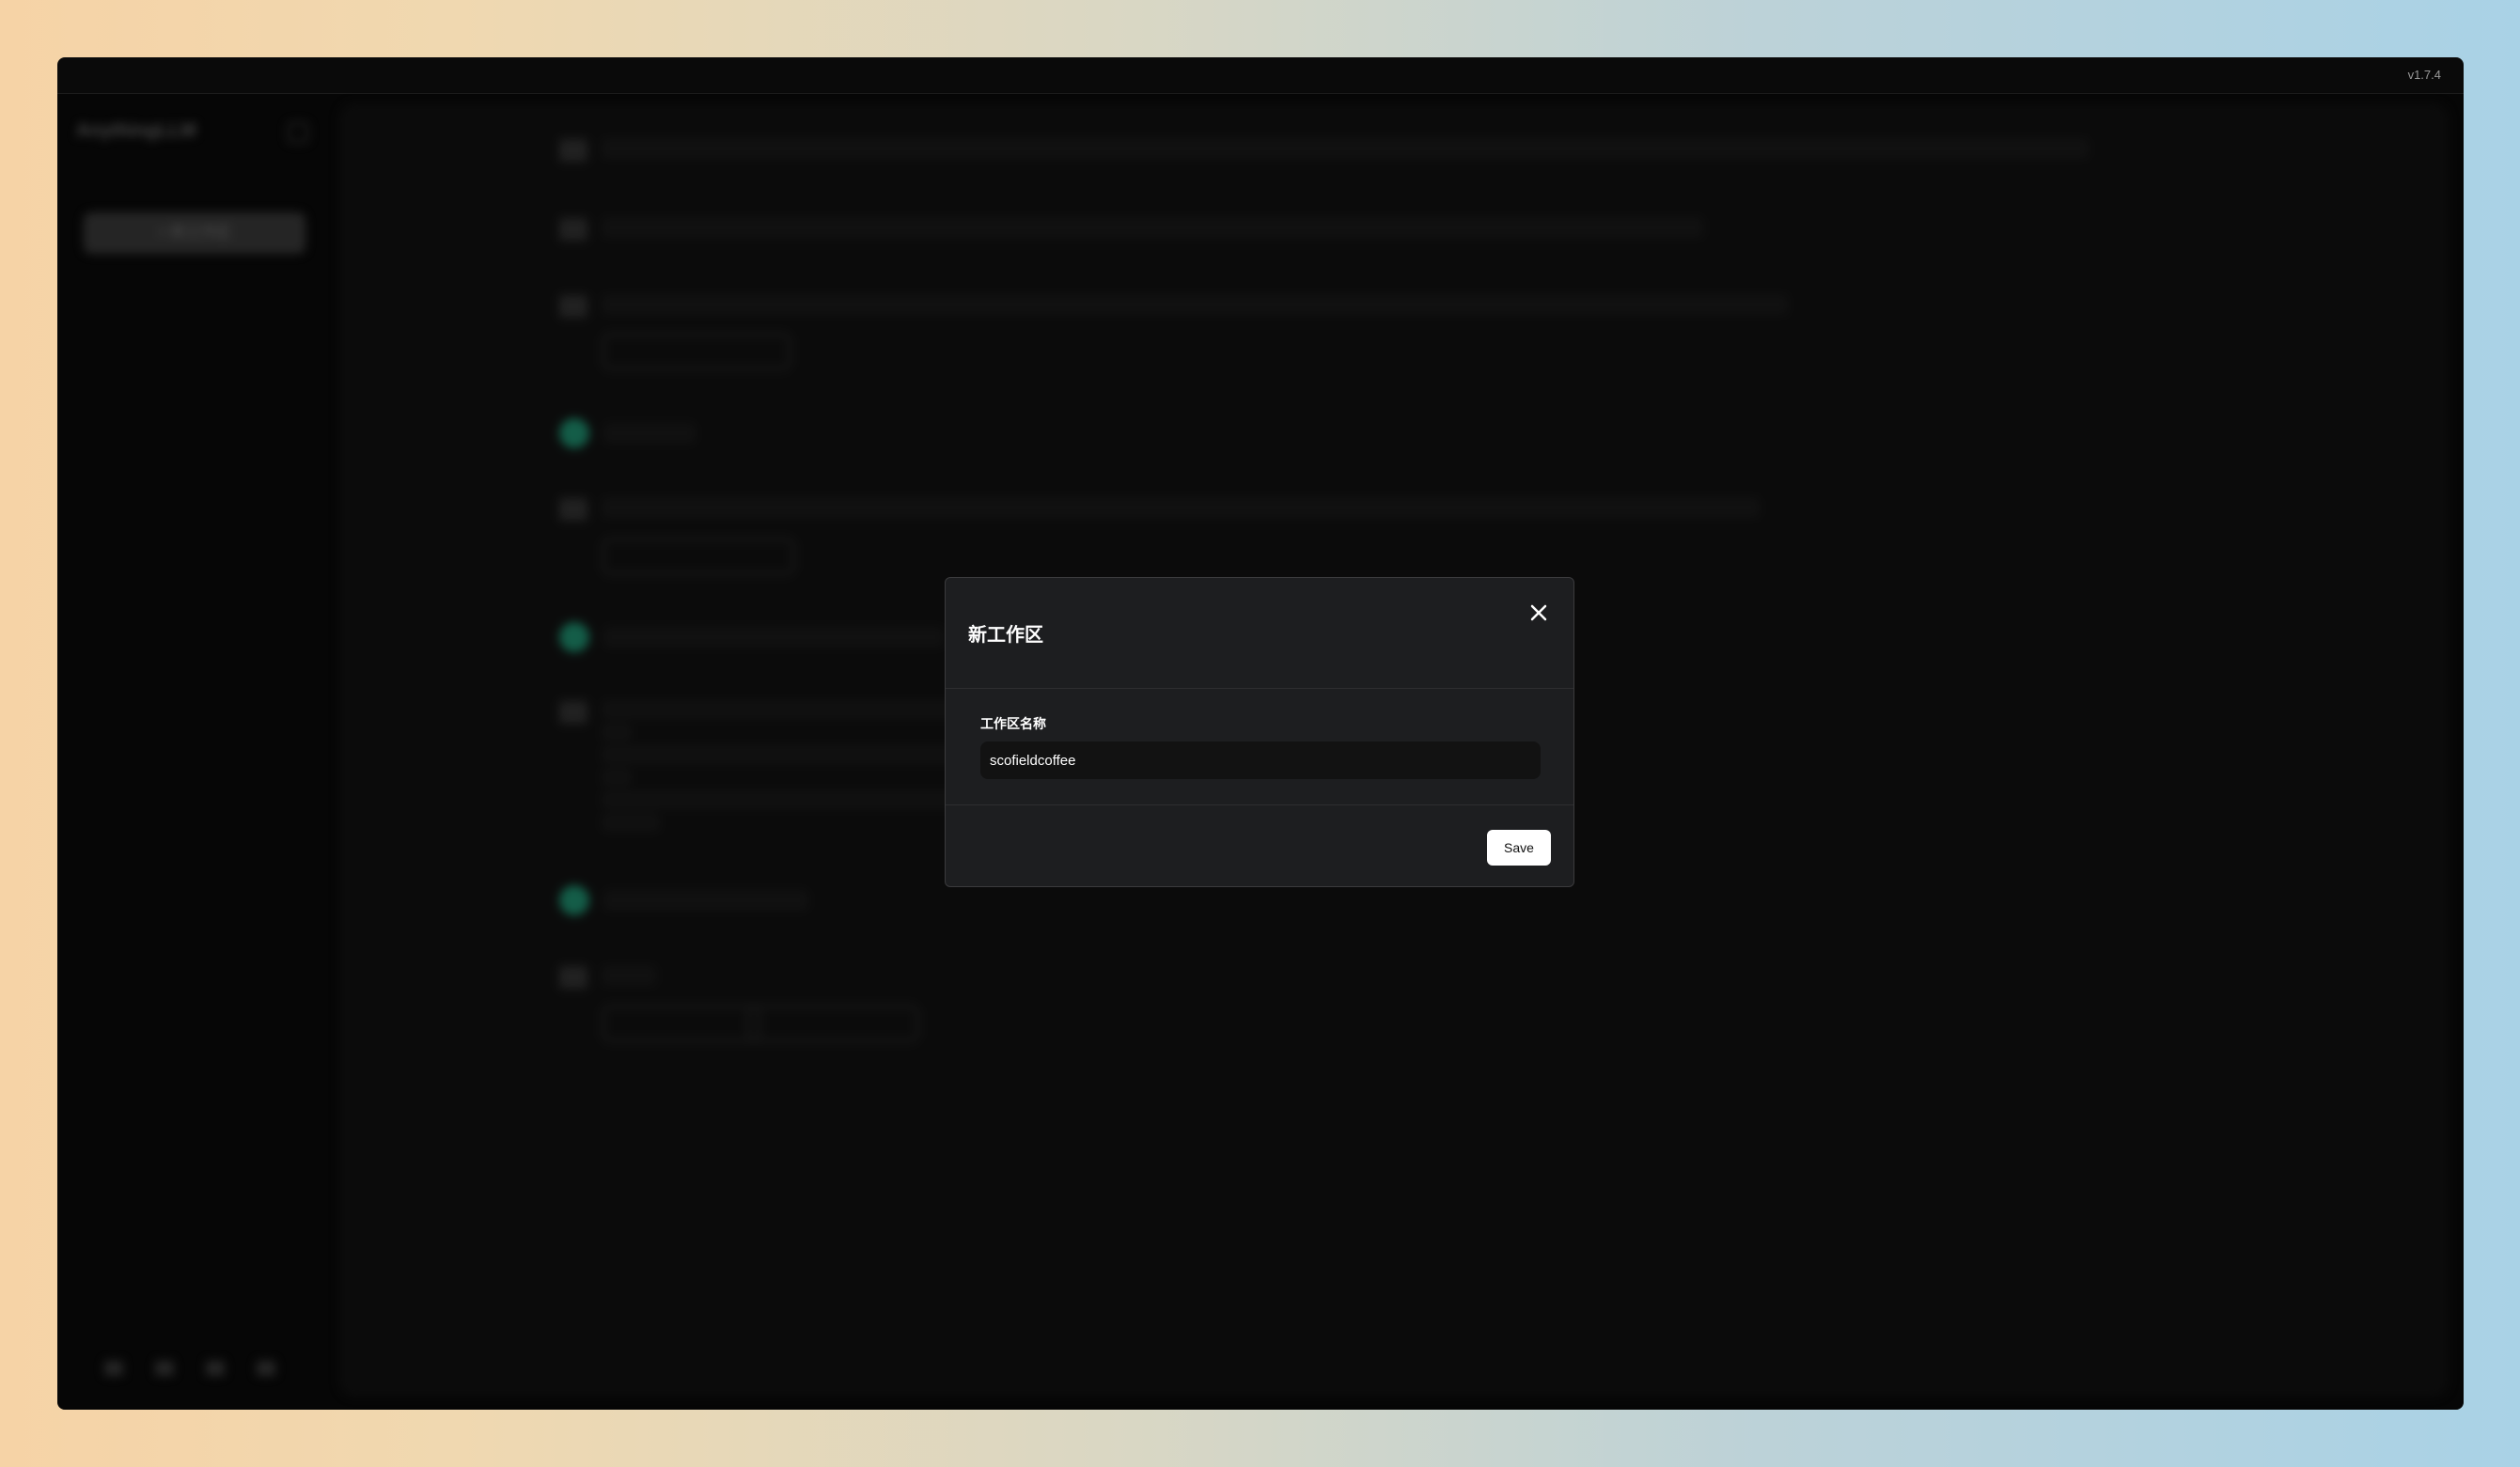 This screenshot has width=2520, height=1467. Describe the element at coordinates (1519, 848) in the screenshot. I see `save-button: Save` at that location.